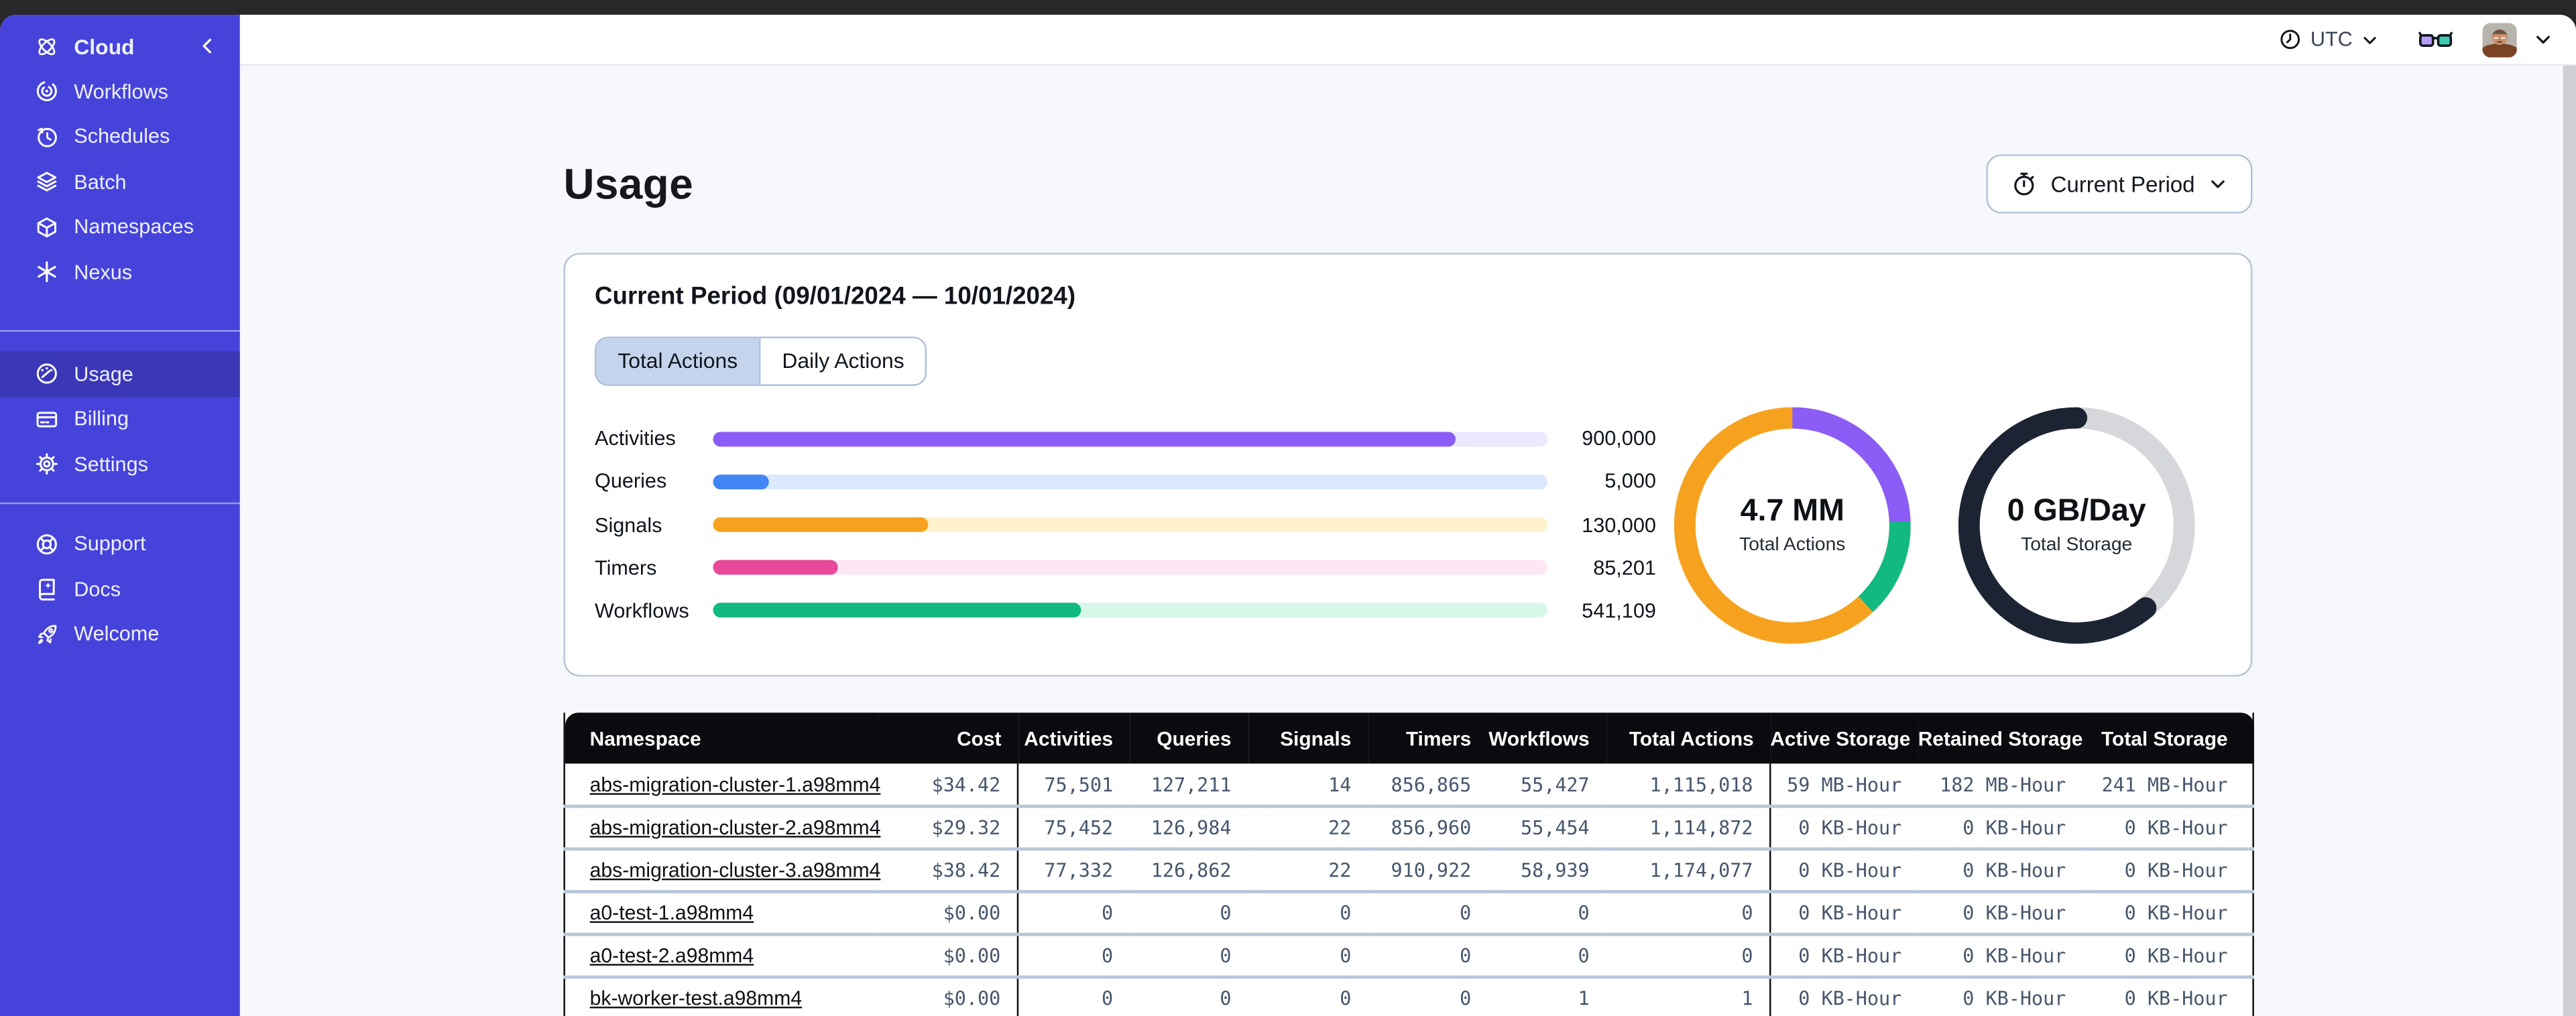 The image size is (2576, 1016). Describe the element at coordinates (678, 361) in the screenshot. I see `tab-total-actions: Total Actions` at that location.